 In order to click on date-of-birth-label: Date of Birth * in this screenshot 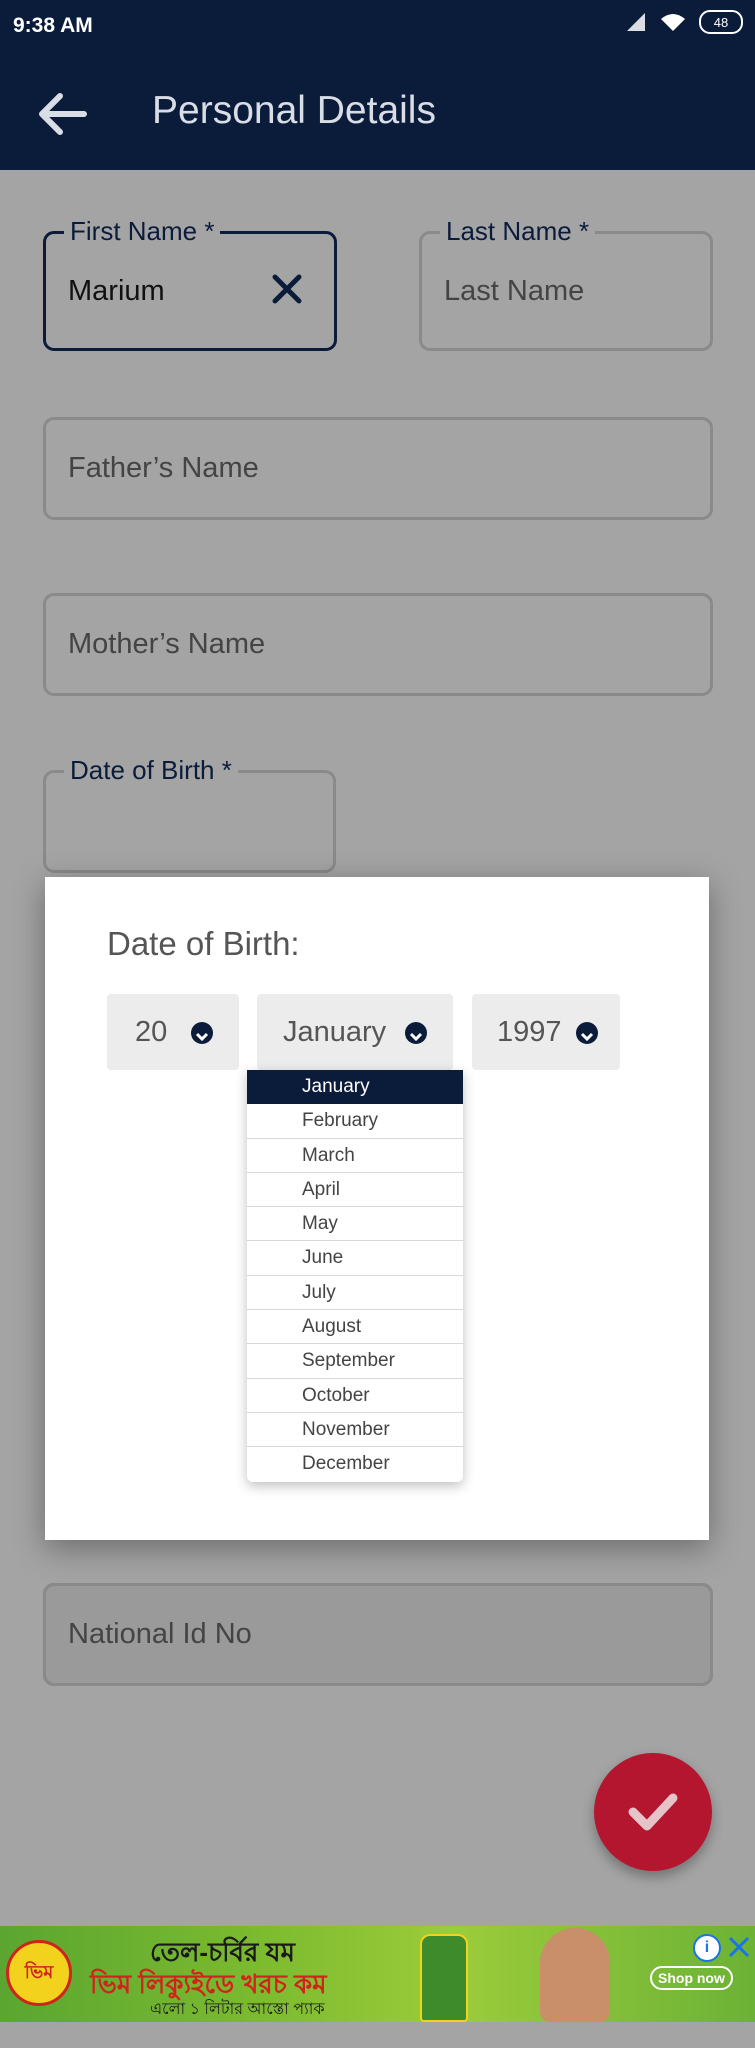, I will do `click(151, 770)`.